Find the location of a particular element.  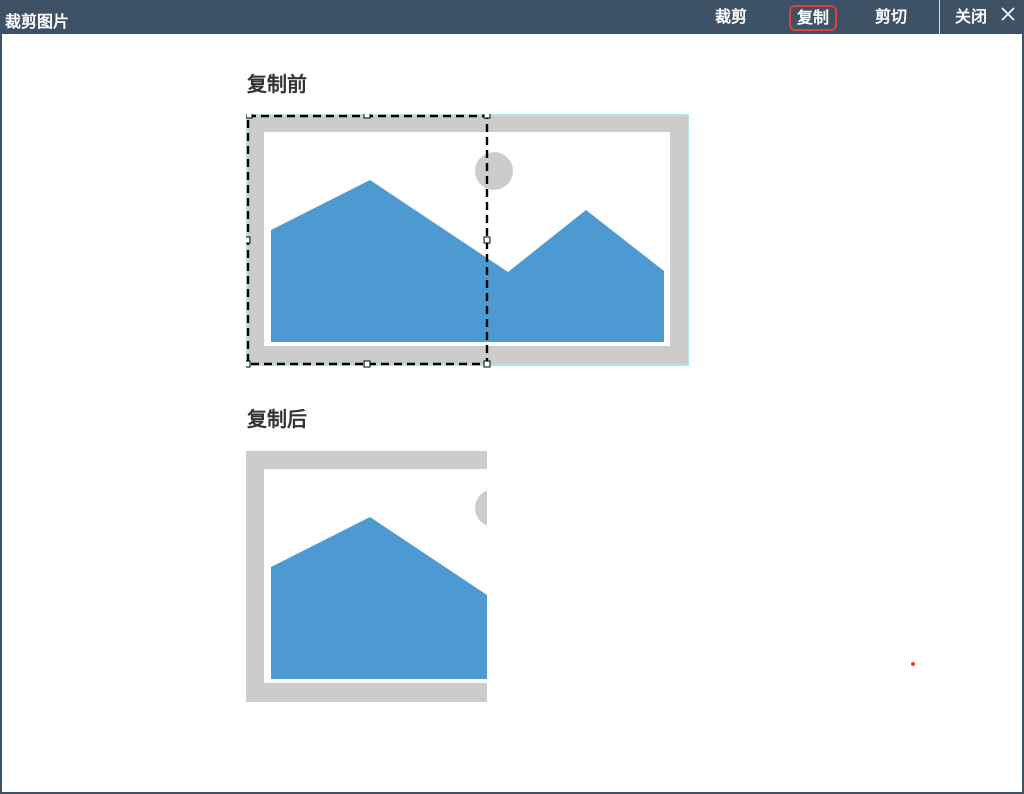

title-bar: 裁剪图片 裁剪 复制 剪切 关闭 is located at coordinates (512, 17).